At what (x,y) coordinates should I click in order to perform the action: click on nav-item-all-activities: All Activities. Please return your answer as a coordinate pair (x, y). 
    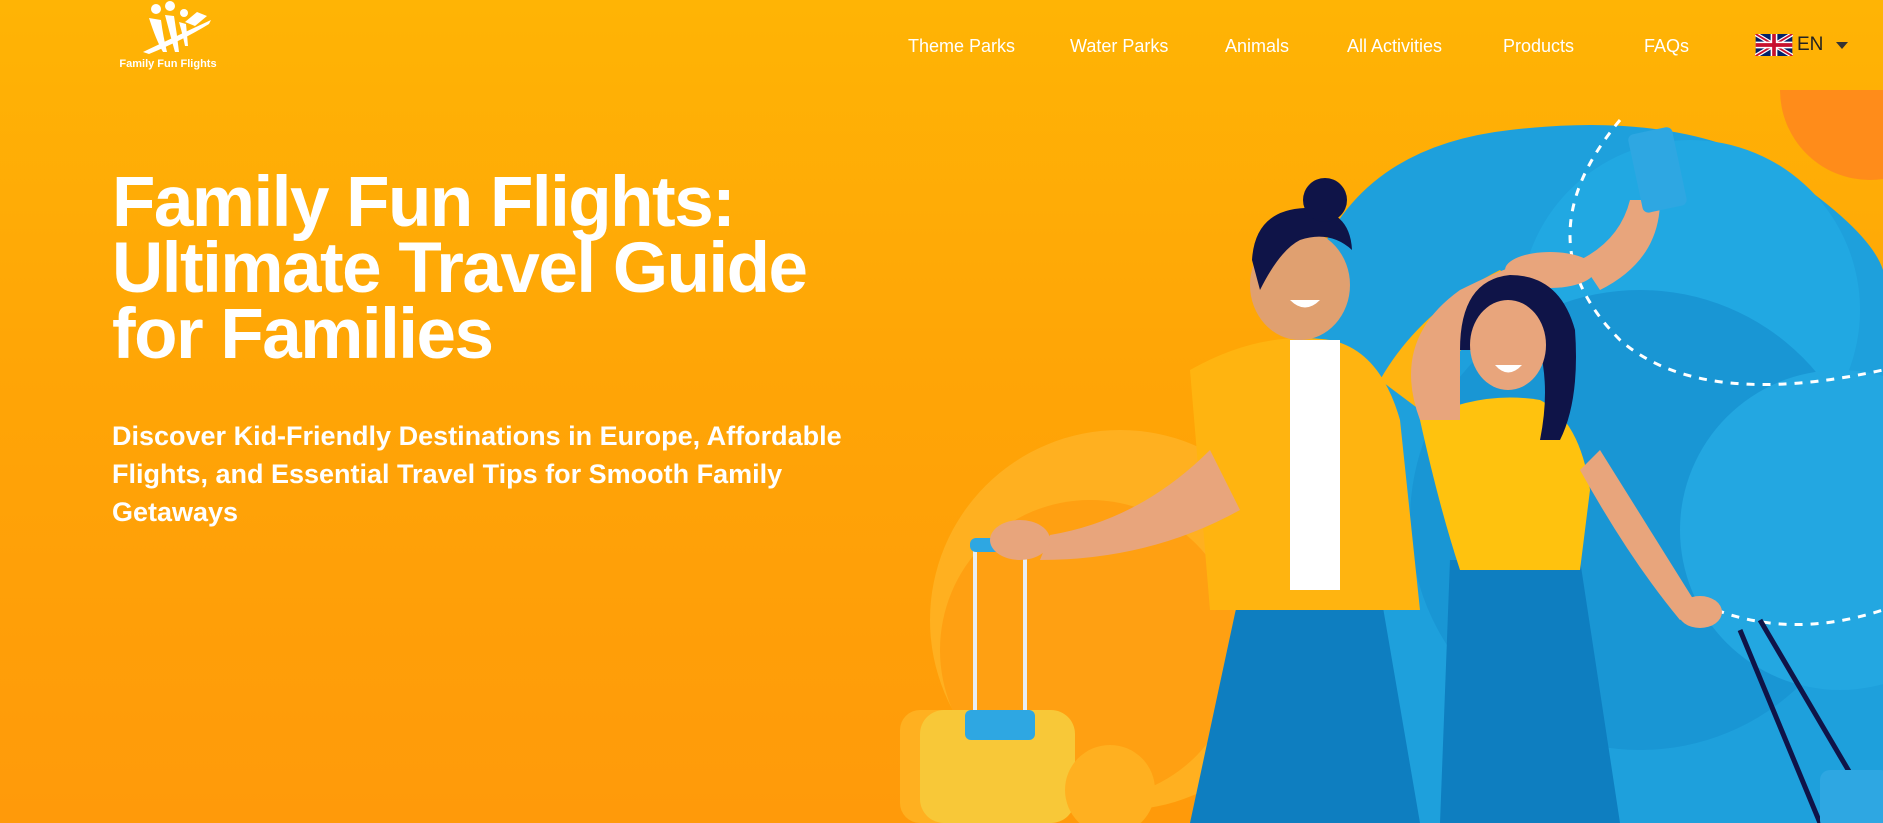
    Looking at the image, I should click on (1394, 46).